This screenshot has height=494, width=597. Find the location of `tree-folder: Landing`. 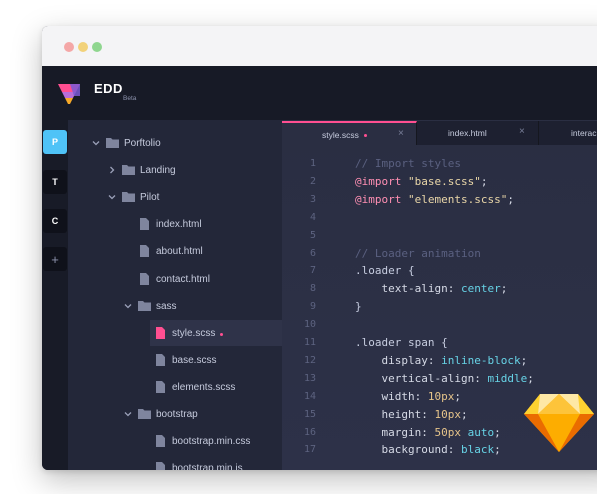

tree-folder: Landing is located at coordinates (175, 170).